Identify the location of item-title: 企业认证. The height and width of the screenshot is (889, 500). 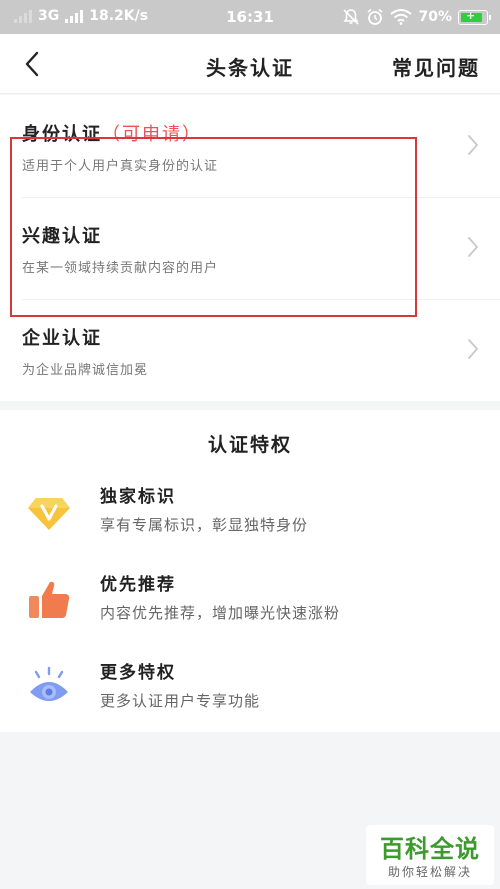
(62, 338).